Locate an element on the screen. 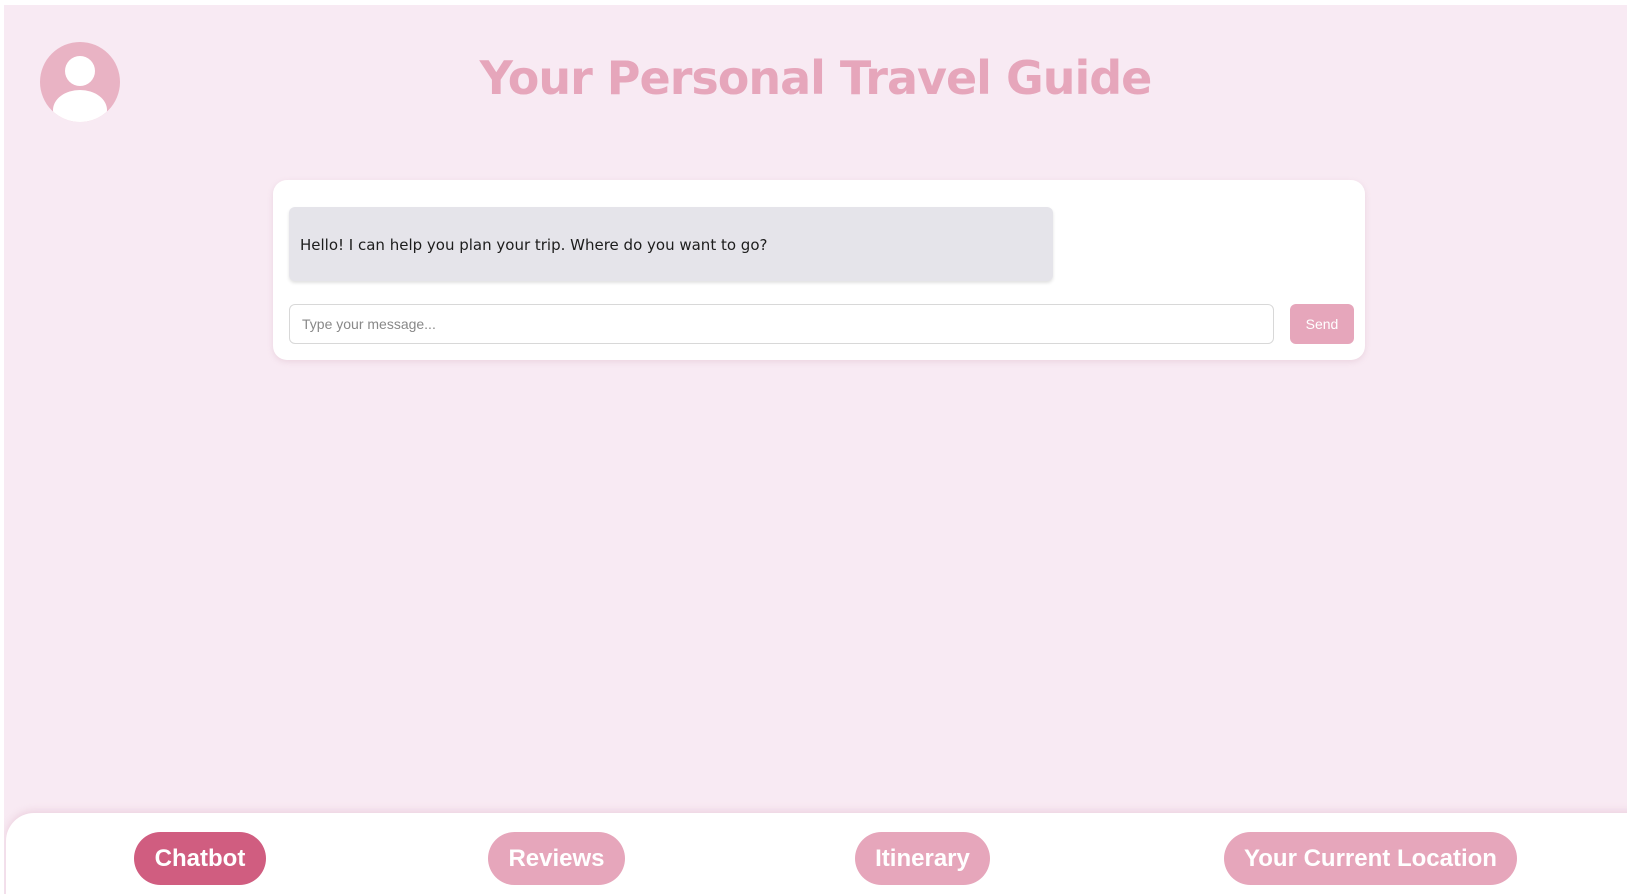 This screenshot has height=894, width=1627. nav-itinerary-button: Itinerary is located at coordinates (922, 858).